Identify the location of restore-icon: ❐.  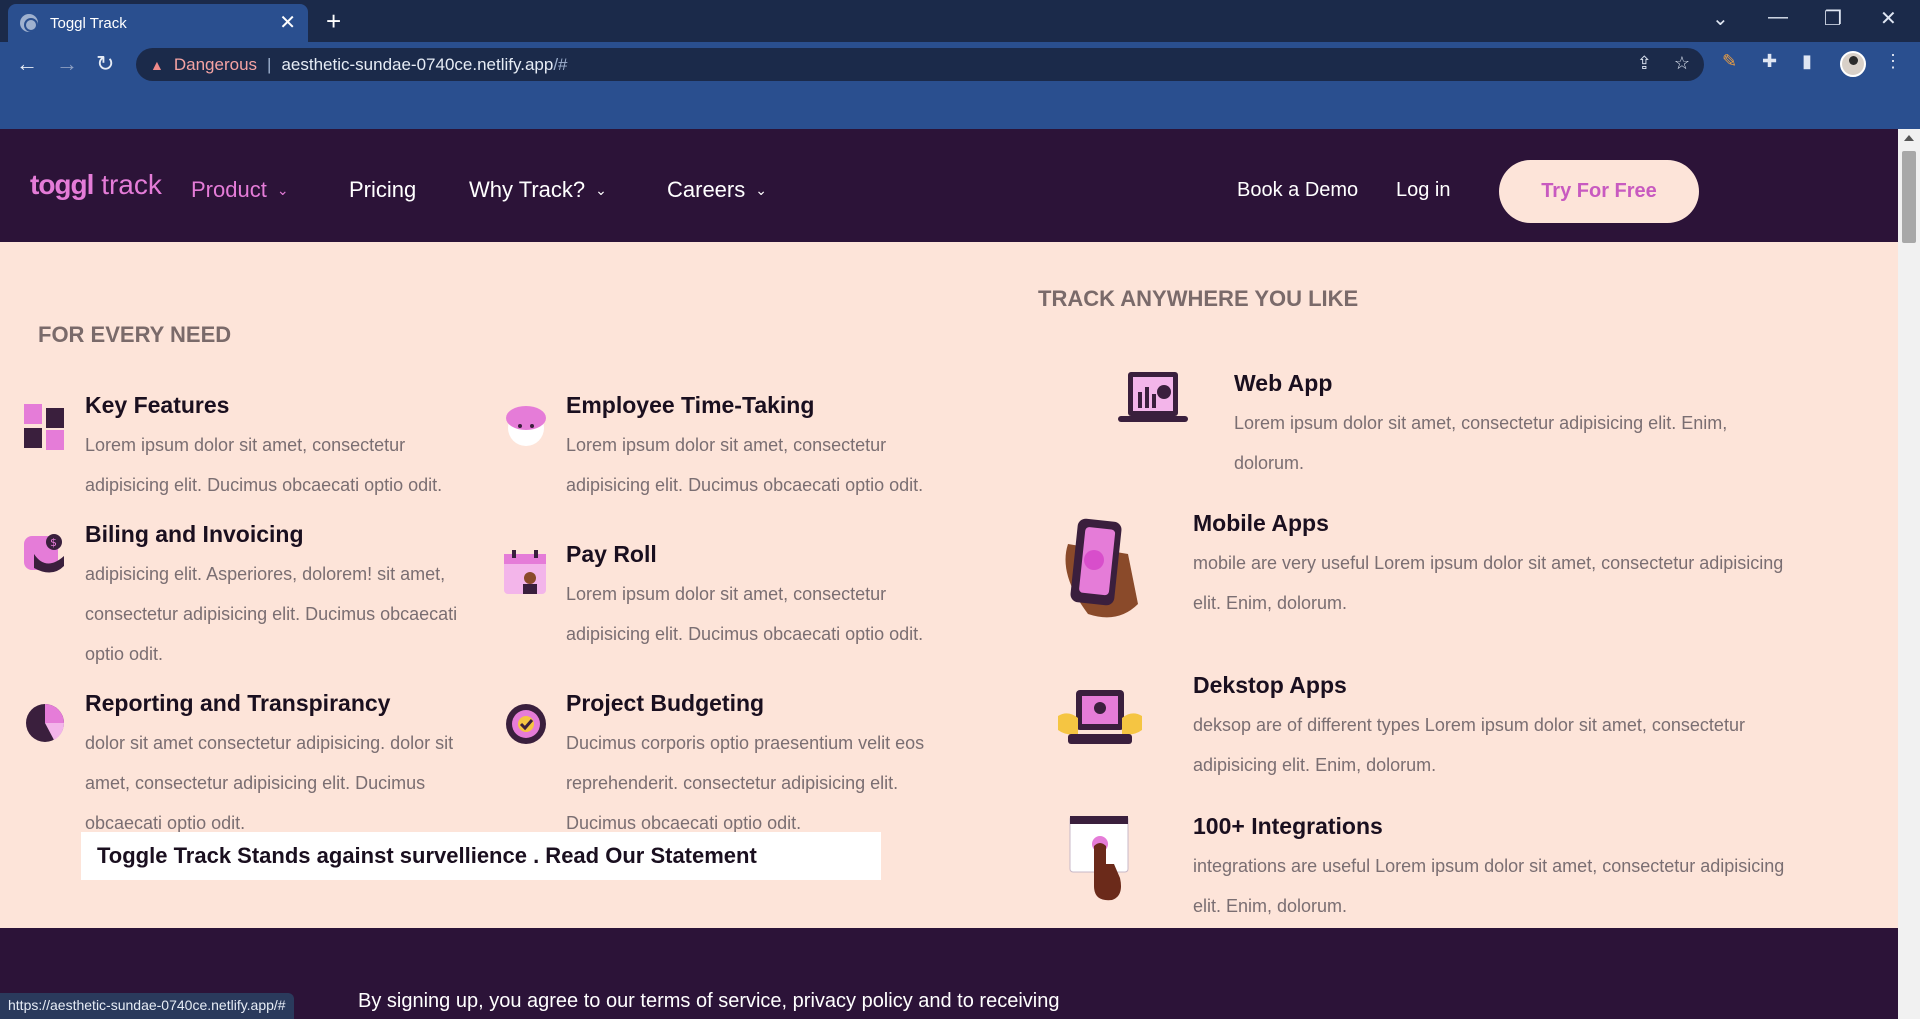
(1833, 18).